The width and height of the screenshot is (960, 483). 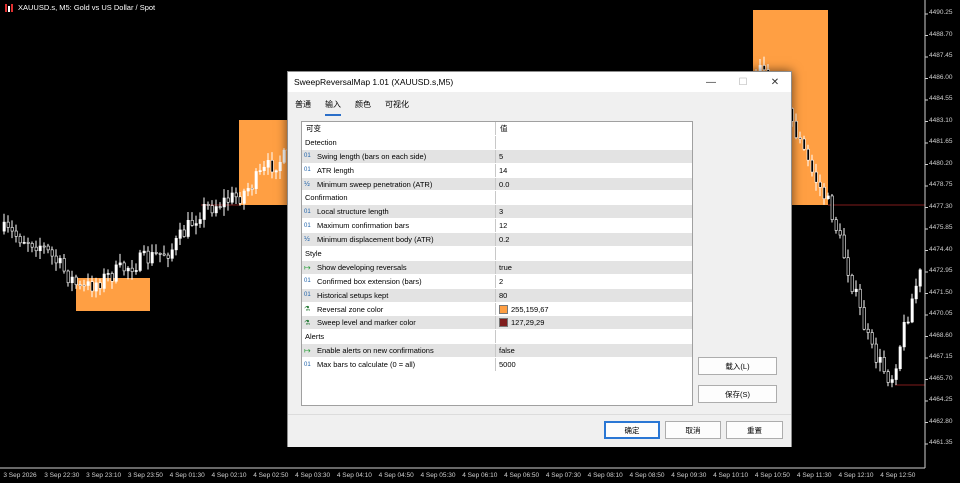 I want to click on dialog-title: SweepReversalMap 1.01 (XAUUSD.s,M5), so click(x=374, y=82).